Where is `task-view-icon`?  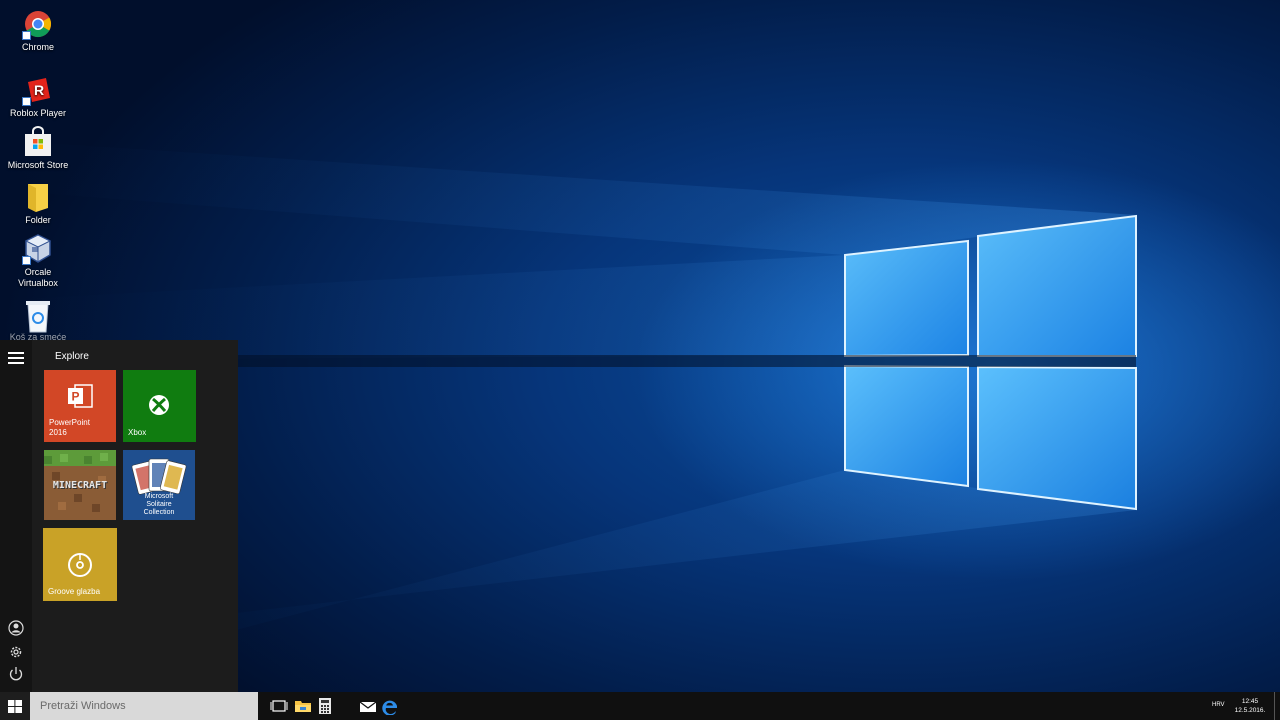 task-view-icon is located at coordinates (279, 706).